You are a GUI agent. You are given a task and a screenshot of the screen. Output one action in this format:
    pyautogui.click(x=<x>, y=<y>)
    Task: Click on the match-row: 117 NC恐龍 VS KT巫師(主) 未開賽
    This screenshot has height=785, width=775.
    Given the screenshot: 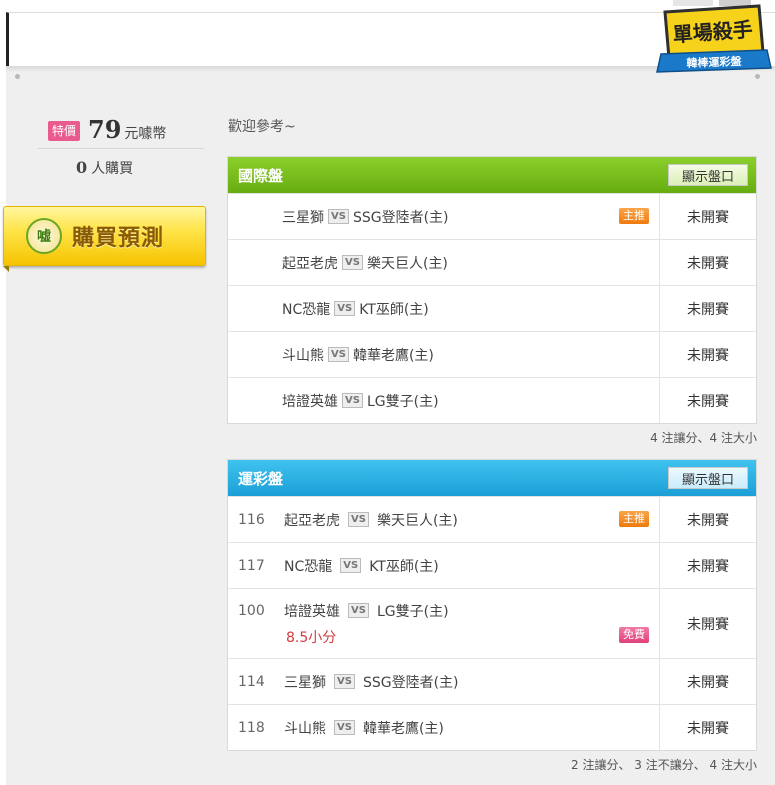 What is the action you would take?
    pyautogui.click(x=492, y=565)
    